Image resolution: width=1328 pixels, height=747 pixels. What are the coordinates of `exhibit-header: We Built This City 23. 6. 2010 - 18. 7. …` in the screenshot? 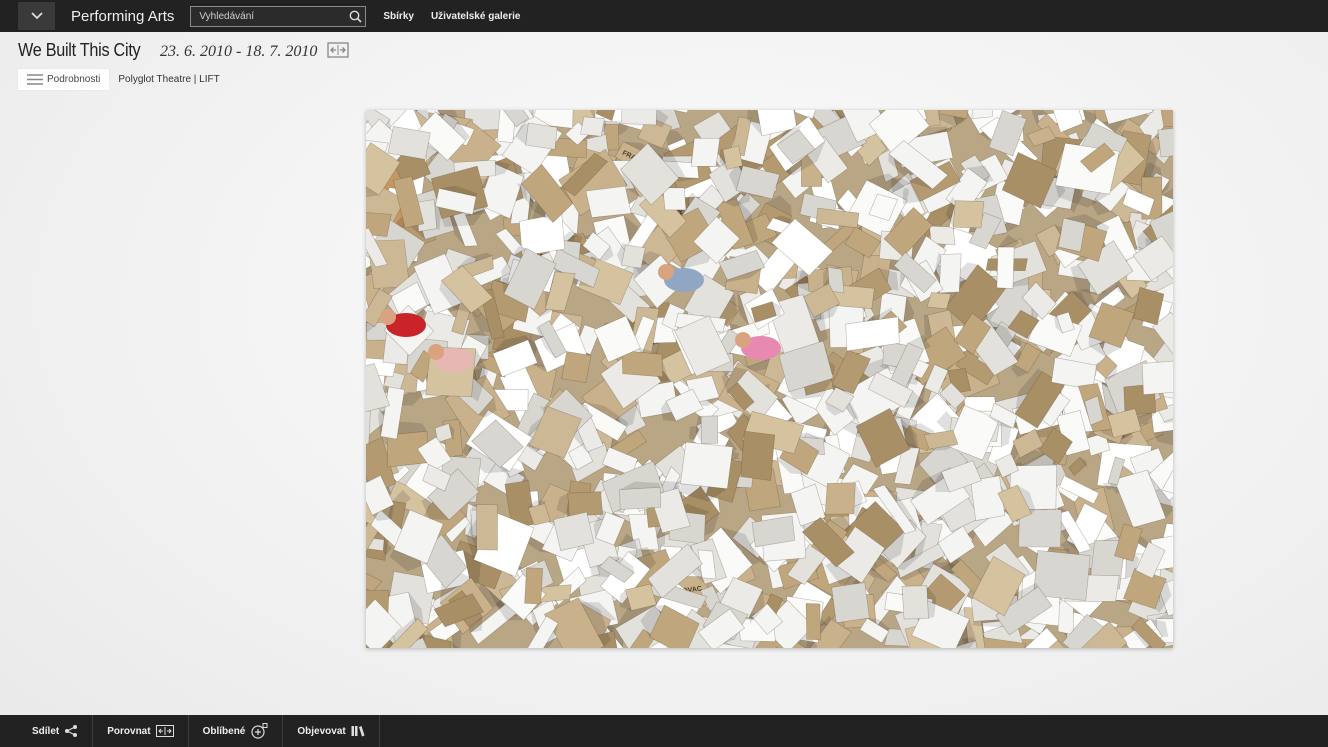 It's located at (183, 50).